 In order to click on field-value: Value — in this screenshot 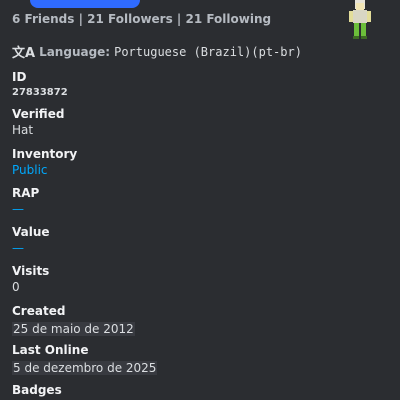, I will do `click(31, 240)`.